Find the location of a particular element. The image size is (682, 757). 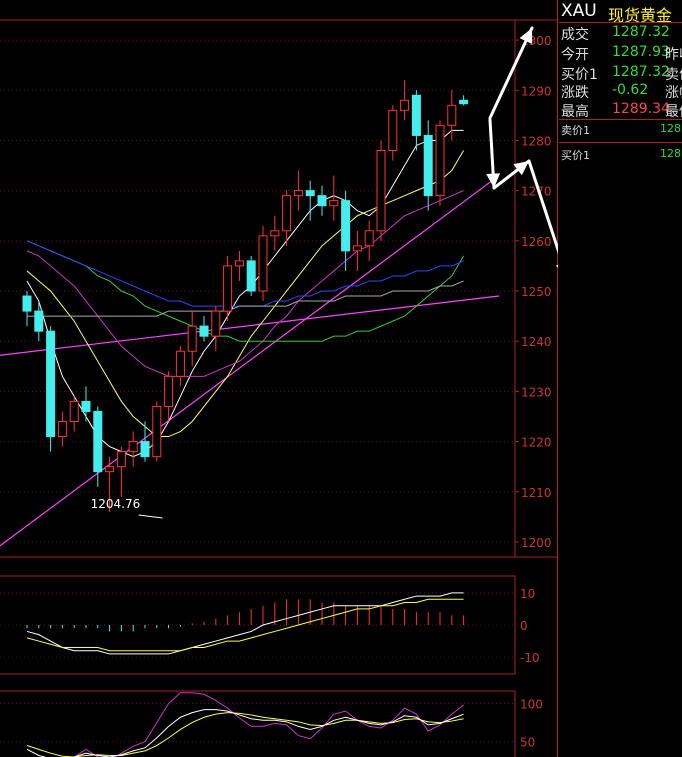

quote-value: -0.62 is located at coordinates (630, 90).